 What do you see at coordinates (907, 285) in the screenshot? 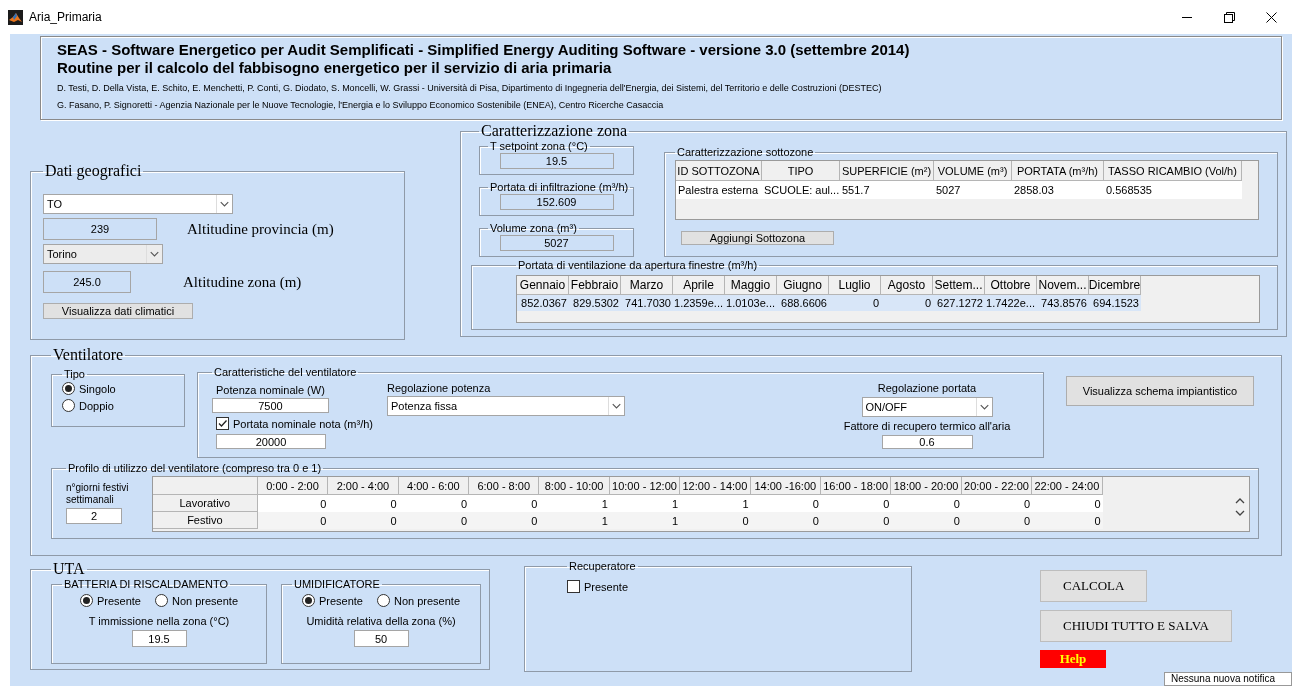
I see `column-header: Agosto` at bounding box center [907, 285].